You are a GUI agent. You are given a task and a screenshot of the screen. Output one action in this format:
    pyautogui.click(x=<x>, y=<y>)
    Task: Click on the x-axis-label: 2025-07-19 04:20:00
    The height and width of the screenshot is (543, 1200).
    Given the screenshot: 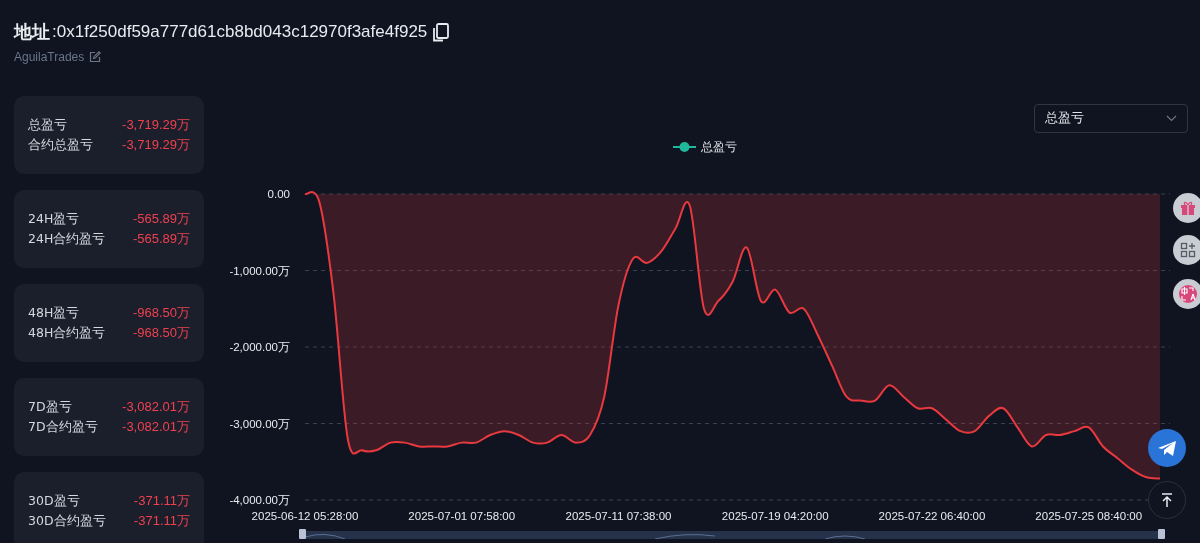 What is the action you would take?
    pyautogui.click(x=775, y=516)
    